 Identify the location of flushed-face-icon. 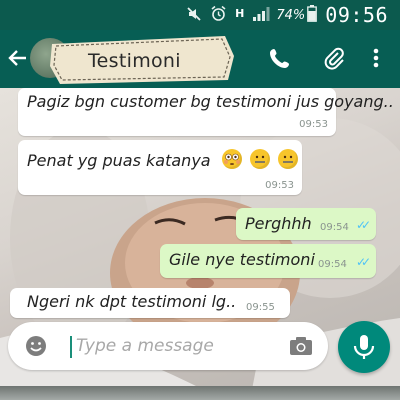
(231, 159).